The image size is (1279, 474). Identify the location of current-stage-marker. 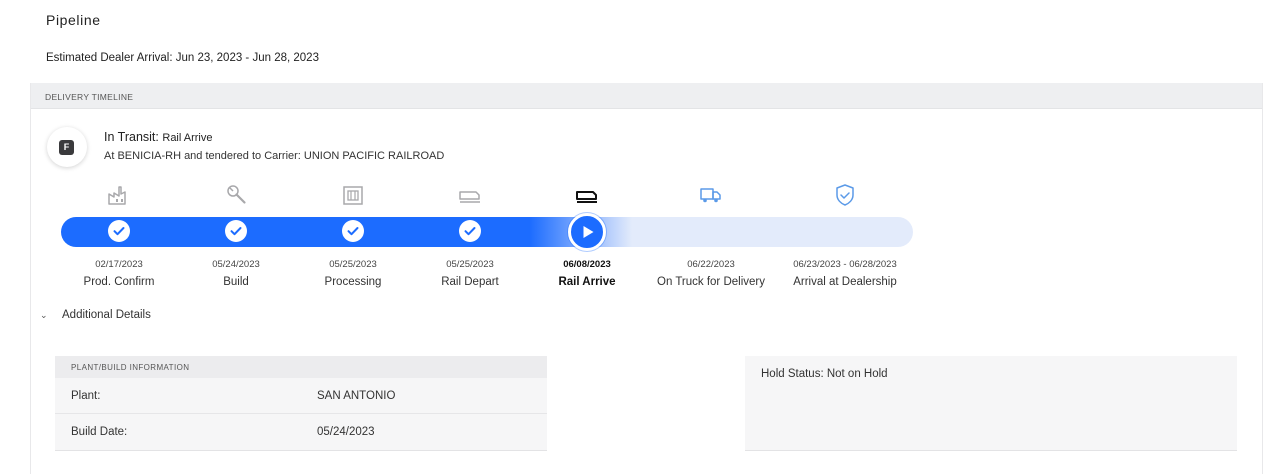
(587, 232).